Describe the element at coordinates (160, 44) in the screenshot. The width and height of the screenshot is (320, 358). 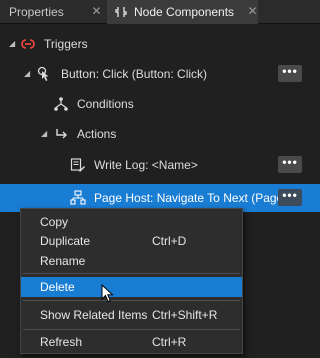
I see `tree-row-triggers: ◢ Triggers` at that location.